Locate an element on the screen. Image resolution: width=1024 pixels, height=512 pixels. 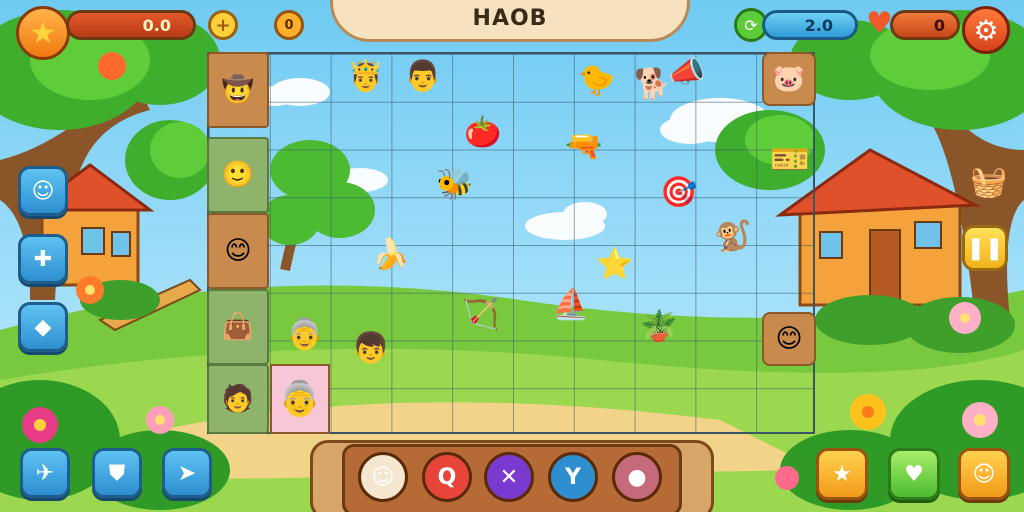
tomato-icon: 🍅 is located at coordinates (483, 132).